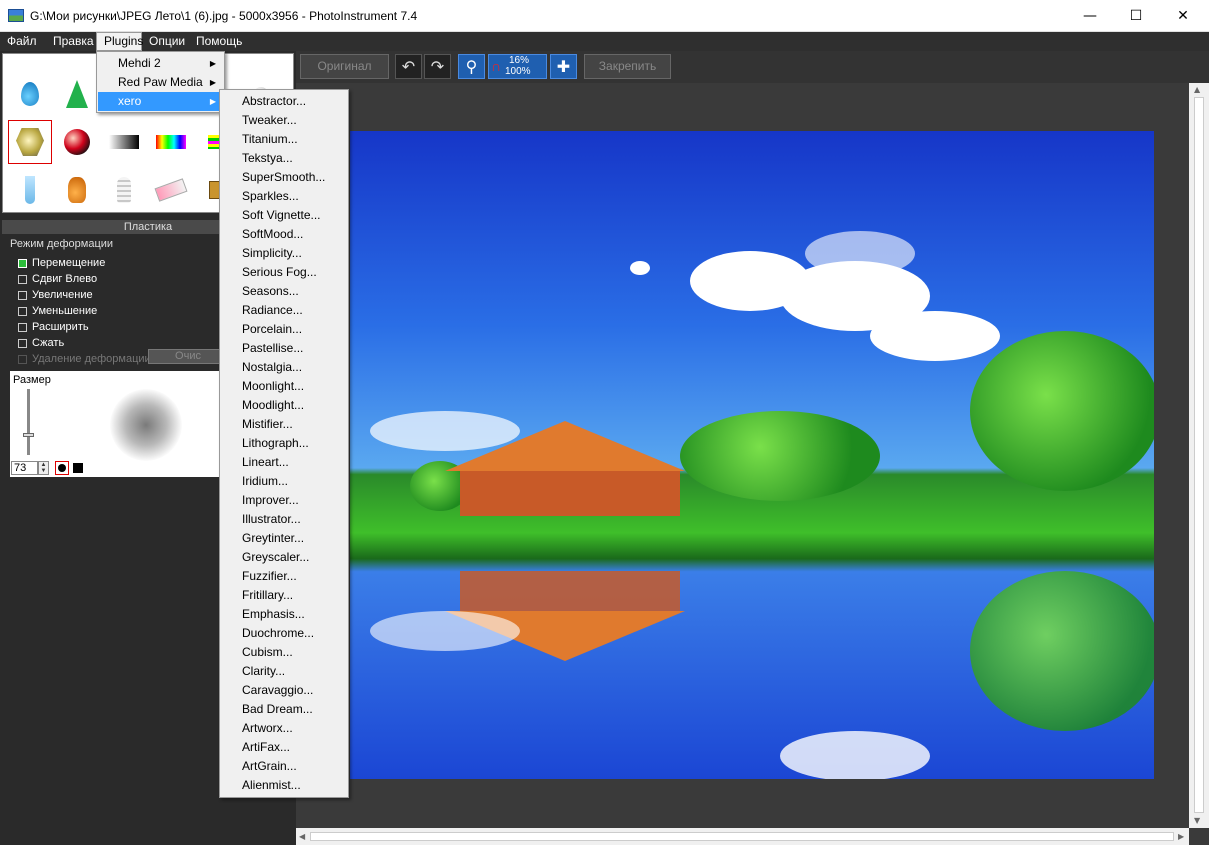 Image resolution: width=1209 pixels, height=845 pixels. I want to click on eraser-icon, so click(171, 190).